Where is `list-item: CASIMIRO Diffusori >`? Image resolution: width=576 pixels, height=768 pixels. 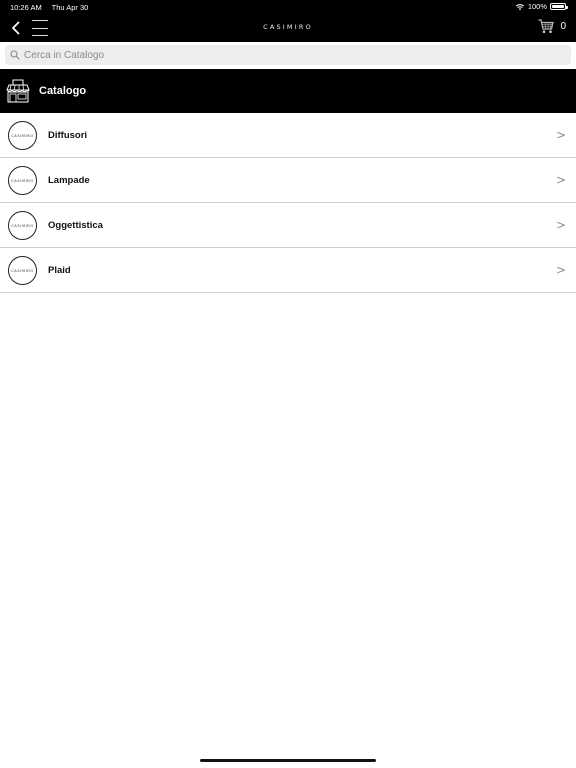
list-item: CASIMIRO Diffusori > is located at coordinates (288, 135).